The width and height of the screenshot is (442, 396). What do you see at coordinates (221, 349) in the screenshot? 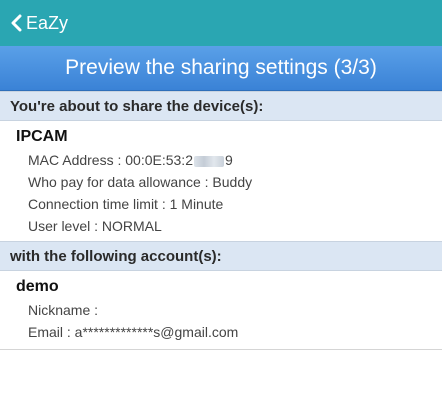
I see `divider` at bounding box center [221, 349].